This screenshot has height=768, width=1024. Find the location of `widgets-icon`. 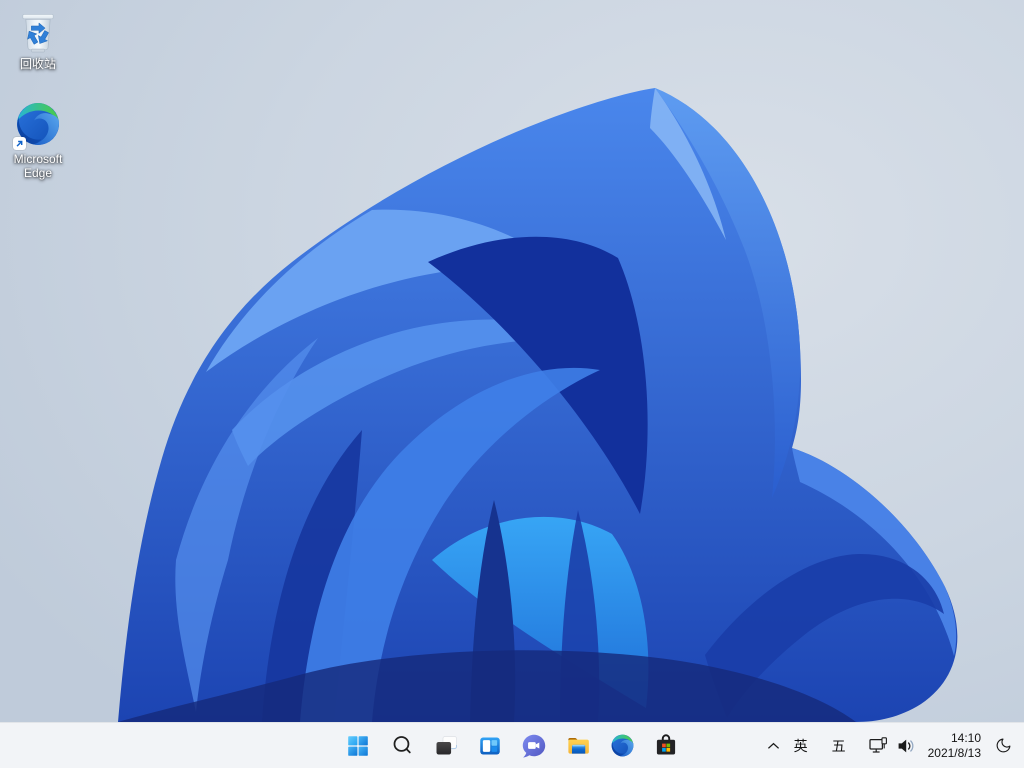

widgets-icon is located at coordinates (490, 746).